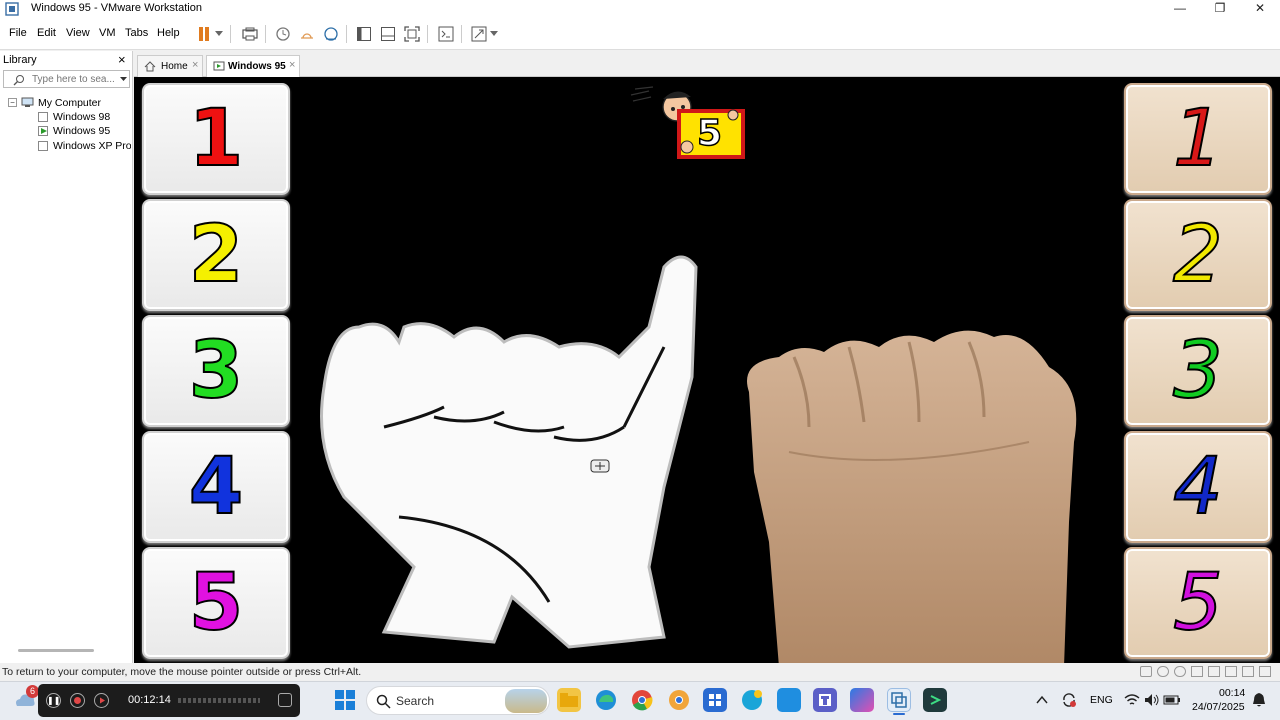  What do you see at coordinates (679, 700) in the screenshot?
I see `chrome-canary-icon` at bounding box center [679, 700].